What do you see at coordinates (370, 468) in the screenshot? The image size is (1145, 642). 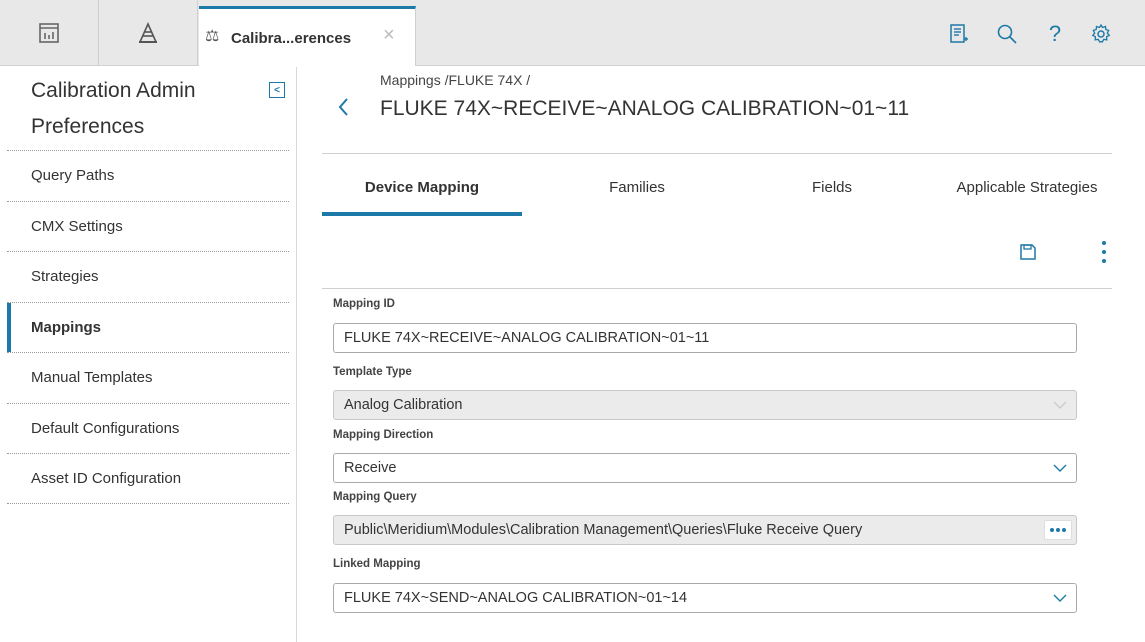 I see `mapping-direction-value: Receive` at bounding box center [370, 468].